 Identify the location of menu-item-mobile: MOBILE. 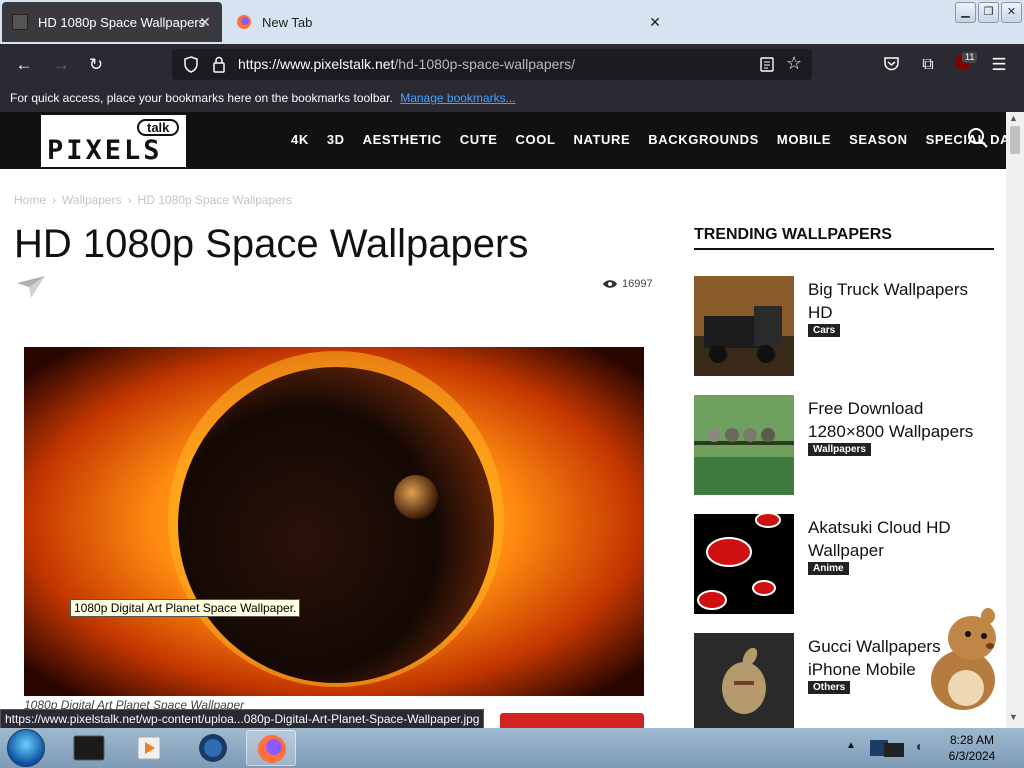
(804, 139).